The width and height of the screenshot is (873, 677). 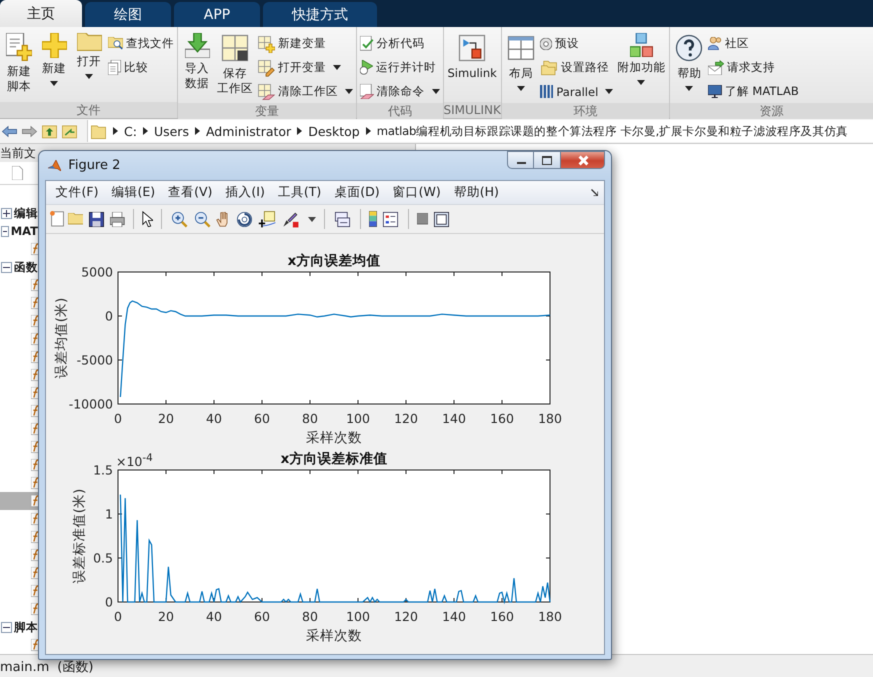 What do you see at coordinates (245, 192) in the screenshot?
I see `menu-item: 插入(I)` at bounding box center [245, 192].